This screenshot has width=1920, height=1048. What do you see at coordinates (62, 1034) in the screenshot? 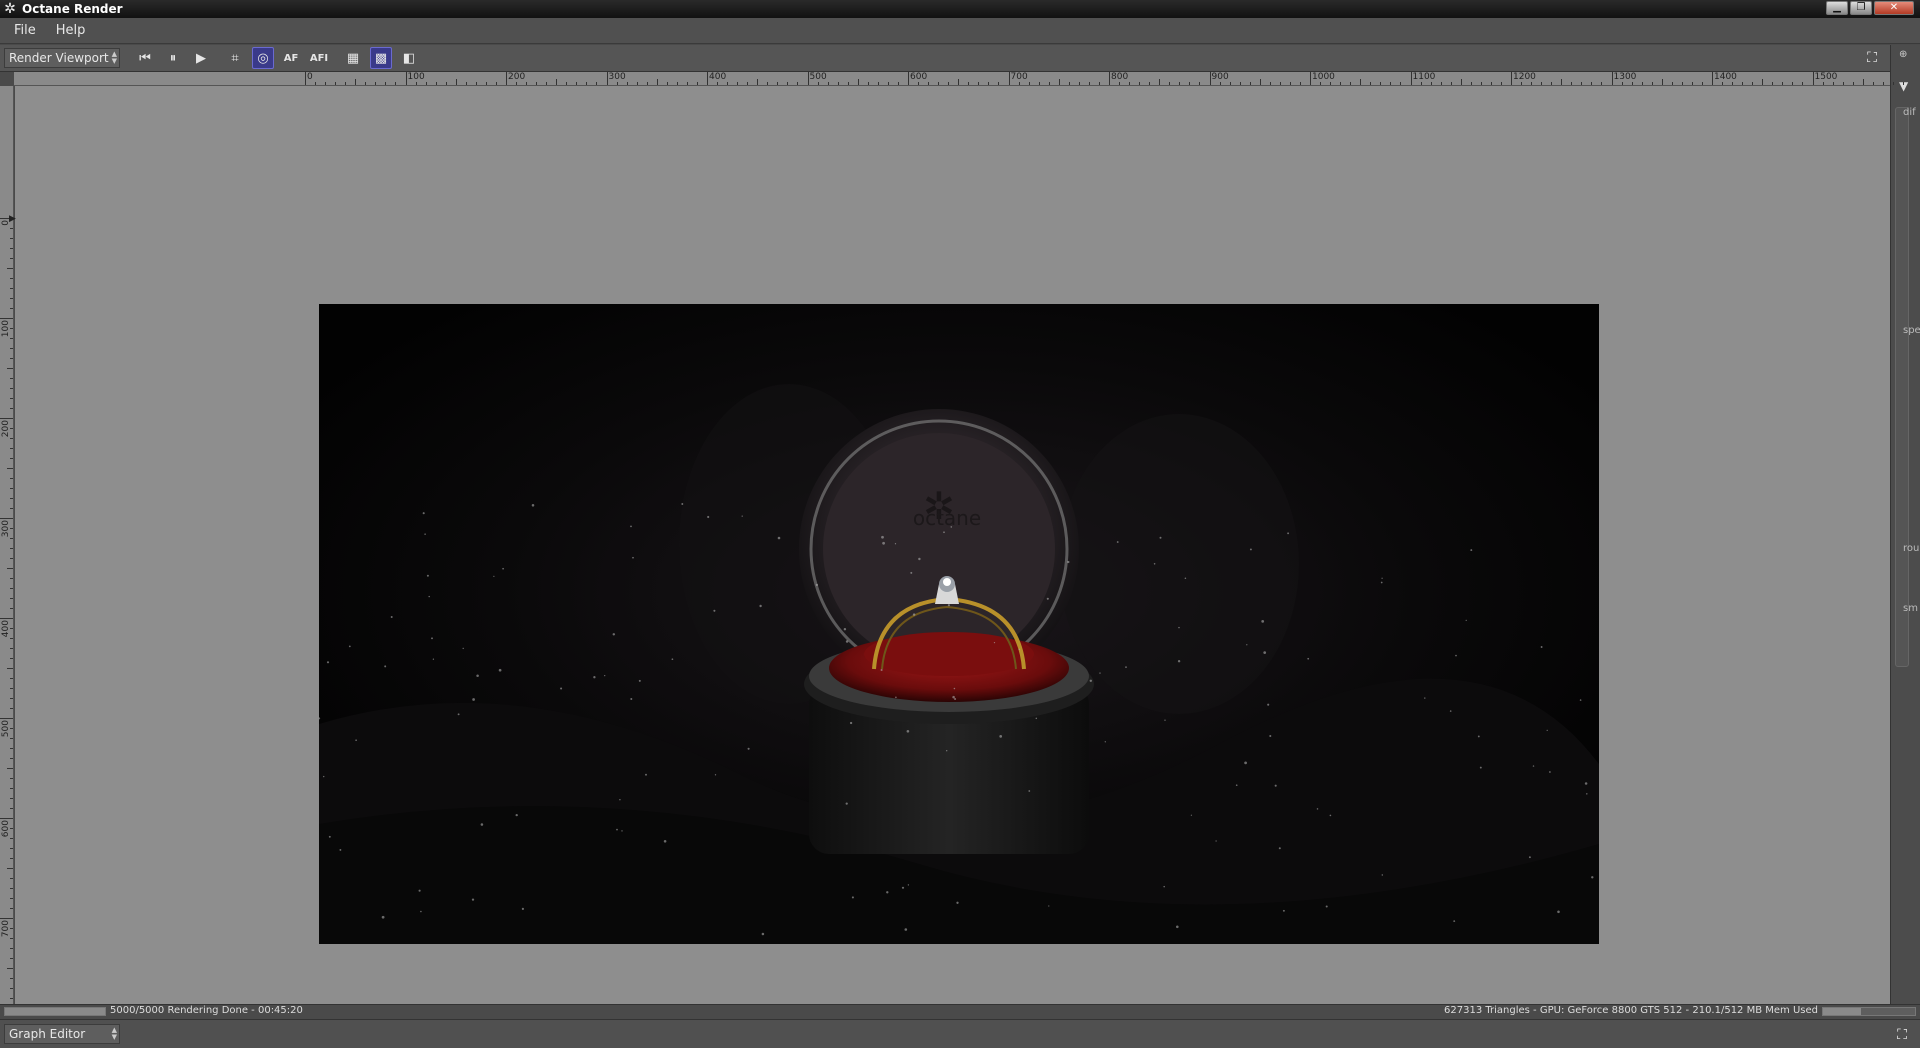
I see `editor-select: Graph Editor ▲ ▼` at bounding box center [62, 1034].